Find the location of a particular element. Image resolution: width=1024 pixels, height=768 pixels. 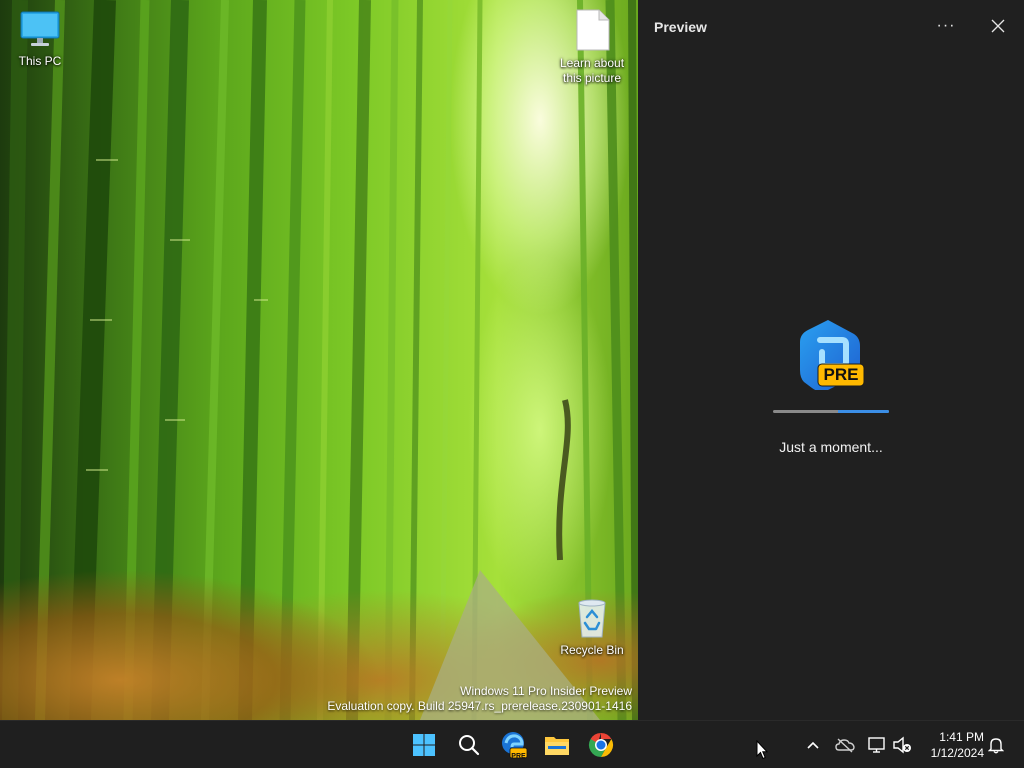

chrome-icon is located at coordinates (601, 745).